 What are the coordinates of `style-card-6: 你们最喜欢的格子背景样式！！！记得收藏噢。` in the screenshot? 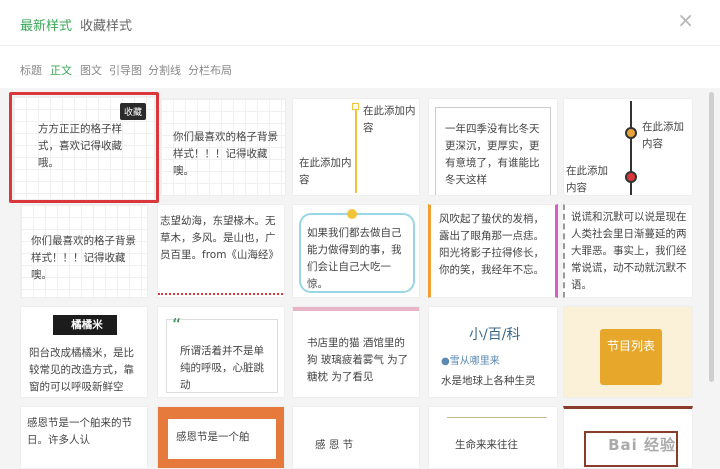 It's located at (84, 251).